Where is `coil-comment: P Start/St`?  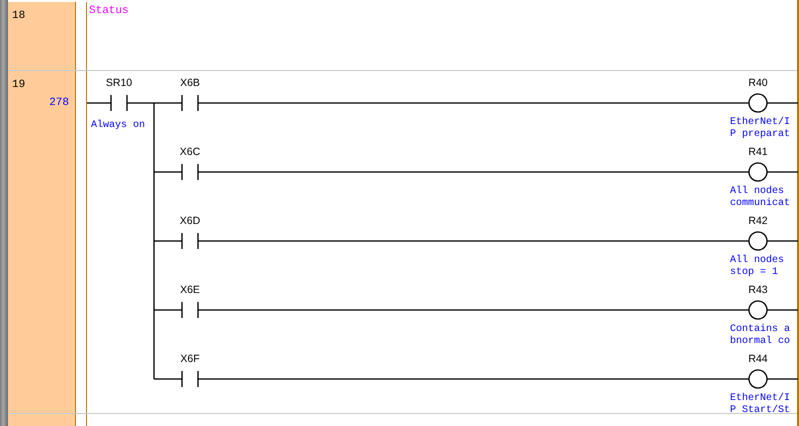 coil-comment: P Start/St is located at coordinates (760, 410).